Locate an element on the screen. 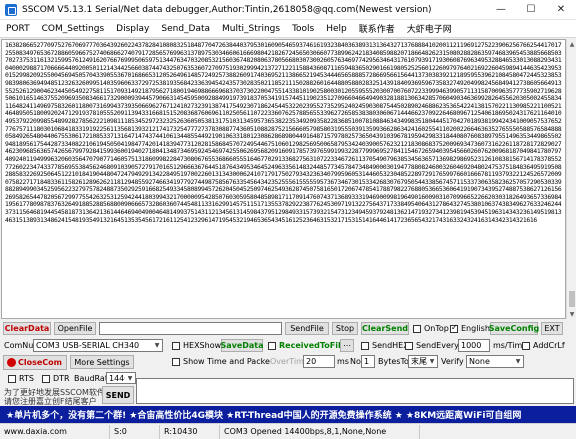  close-com-button: CloseCom is located at coordinates (35, 362).